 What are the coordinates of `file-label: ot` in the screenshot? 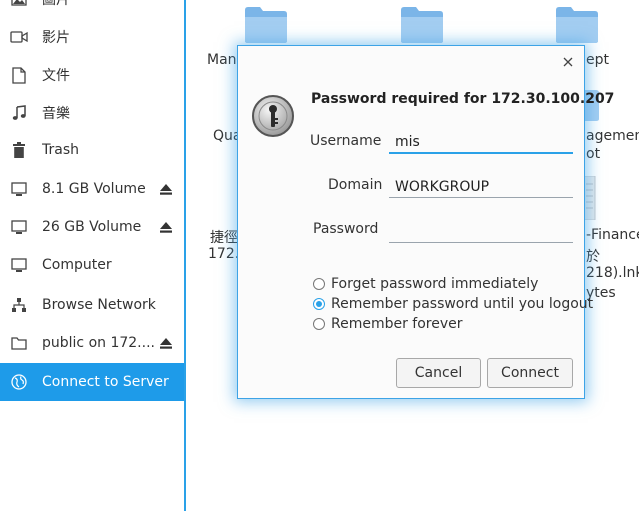 It's located at (593, 154).